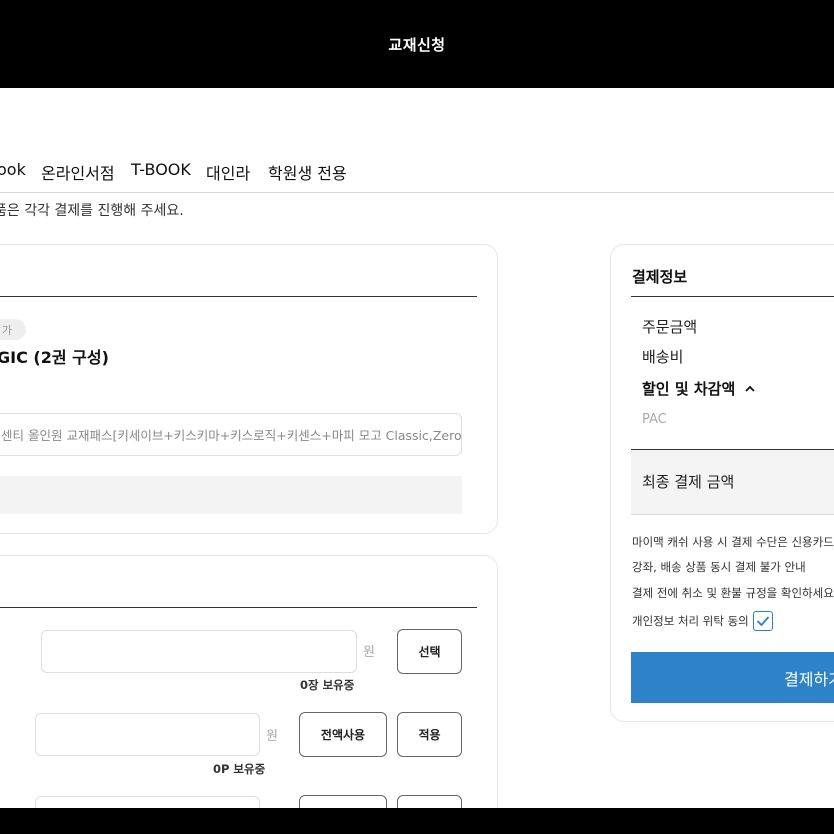 Image resolution: width=834 pixels, height=834 pixels. Describe the element at coordinates (429, 651) in the screenshot. I see `coupon-select-button: 선택` at that location.